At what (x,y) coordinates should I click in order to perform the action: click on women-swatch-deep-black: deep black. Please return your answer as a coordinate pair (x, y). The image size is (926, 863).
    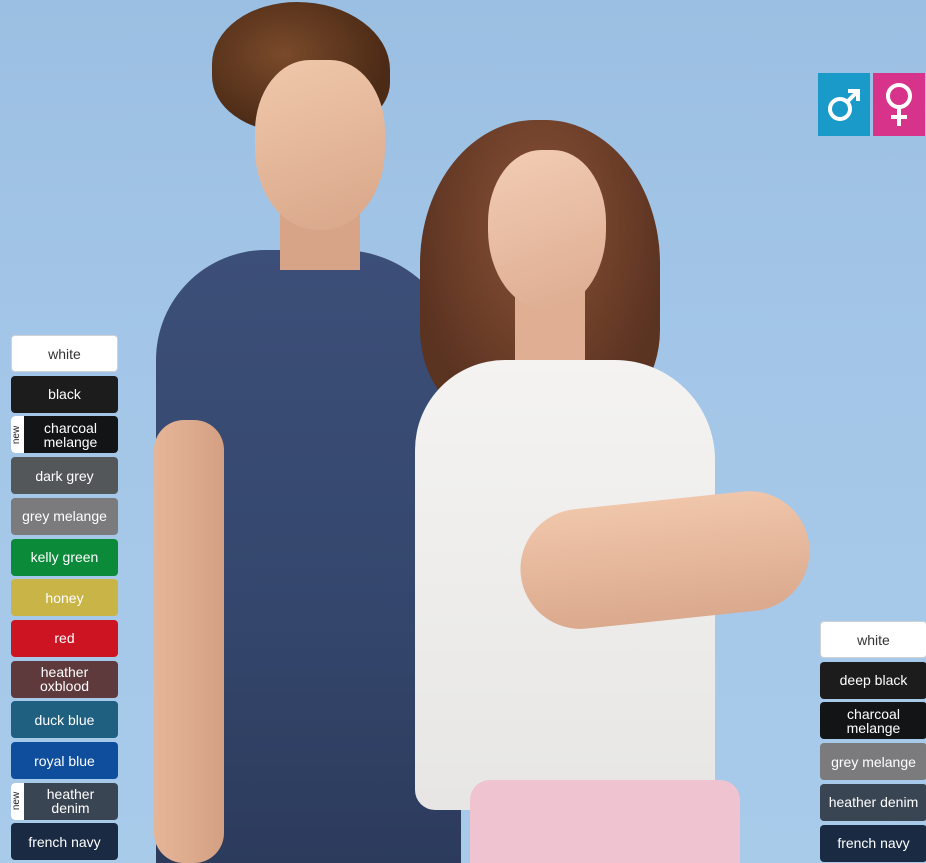
    Looking at the image, I should click on (873, 680).